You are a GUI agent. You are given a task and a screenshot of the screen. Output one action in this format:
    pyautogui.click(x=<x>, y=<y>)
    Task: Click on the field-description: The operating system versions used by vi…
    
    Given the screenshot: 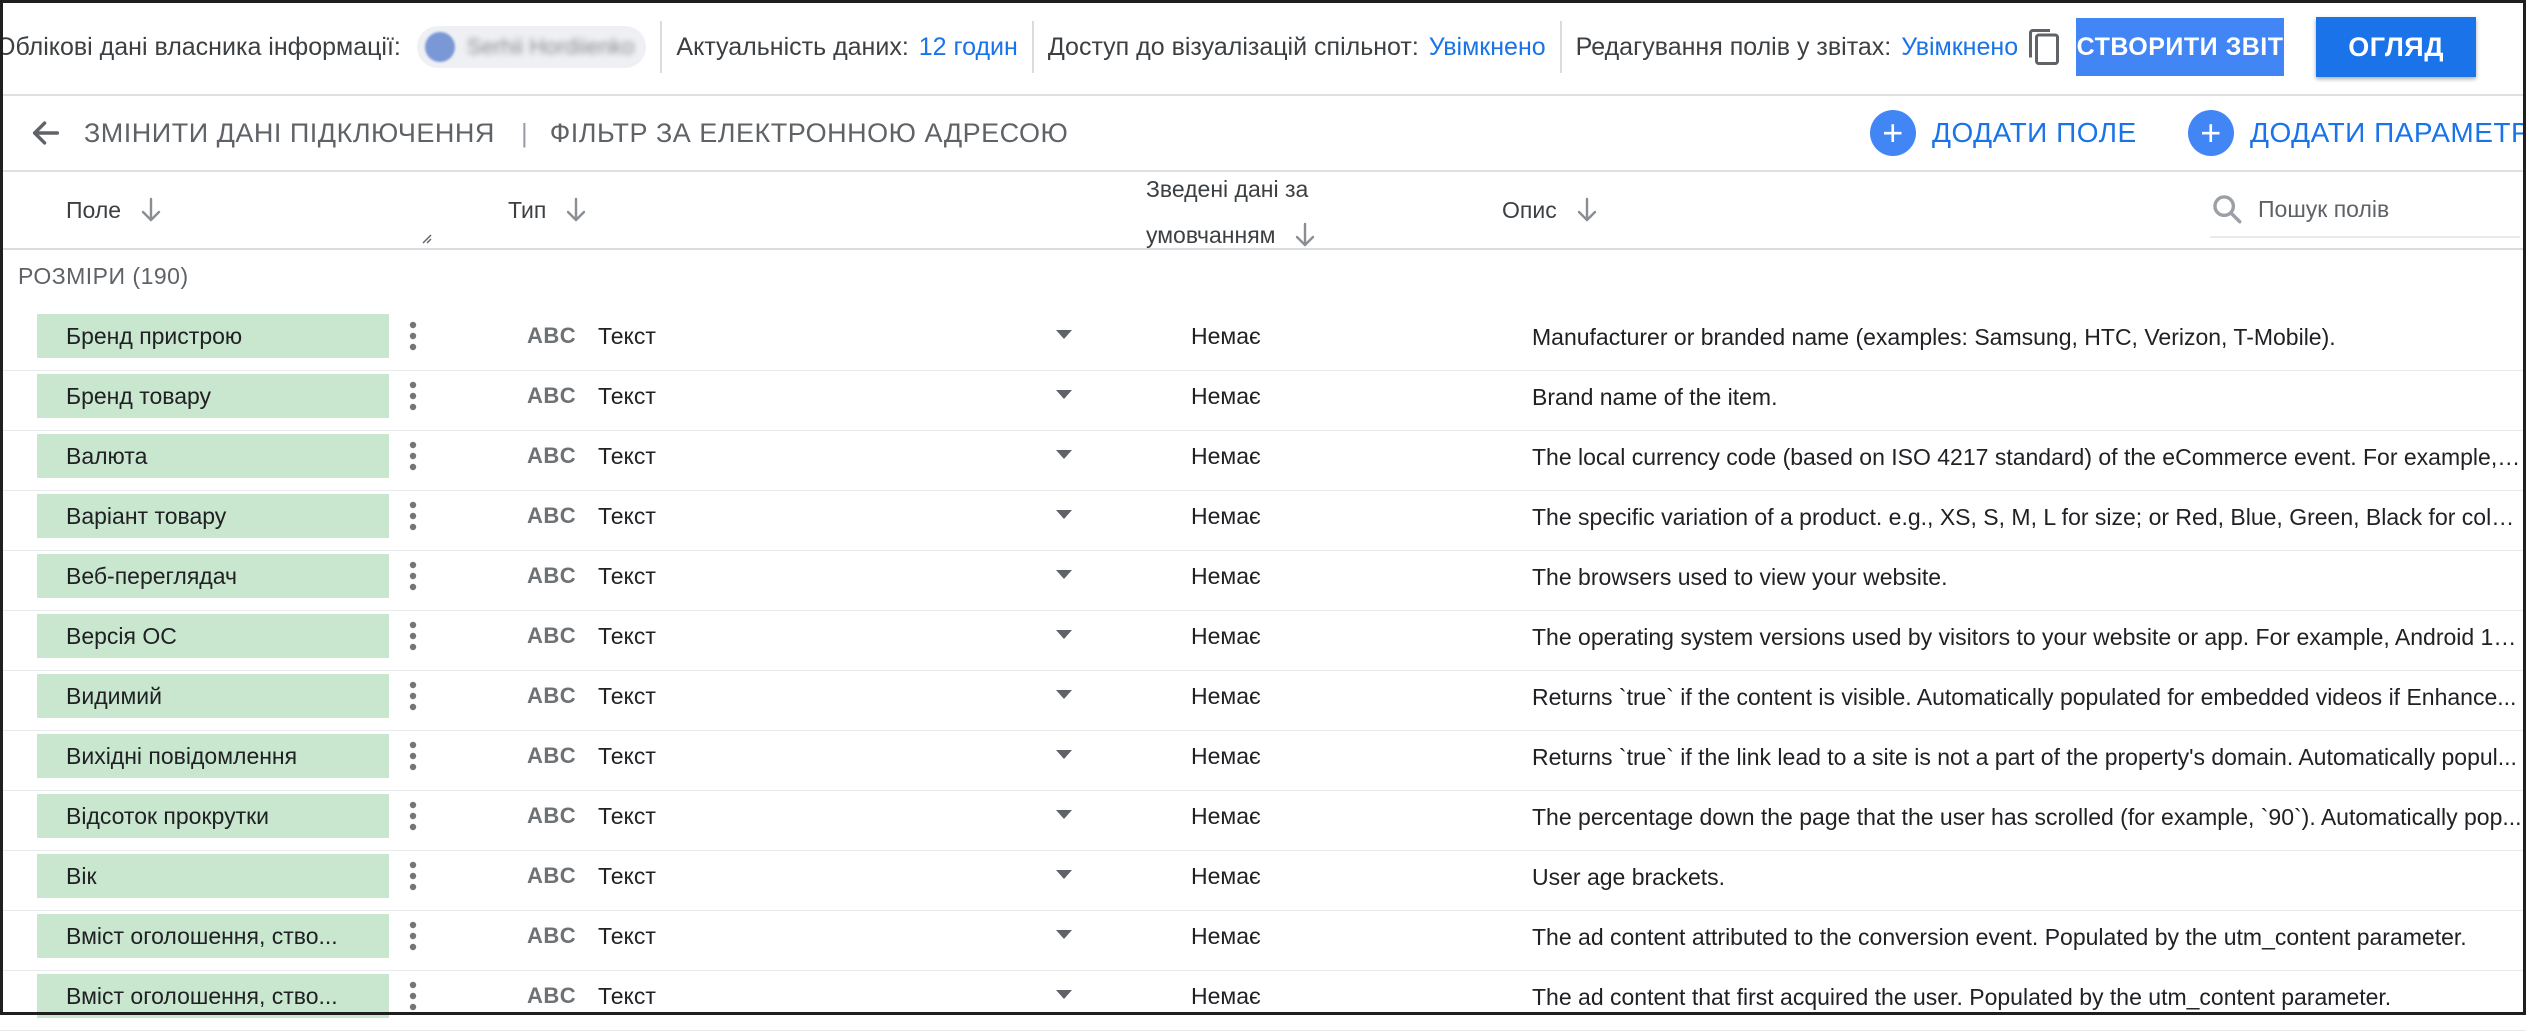 What is the action you would take?
    pyautogui.click(x=2027, y=637)
    